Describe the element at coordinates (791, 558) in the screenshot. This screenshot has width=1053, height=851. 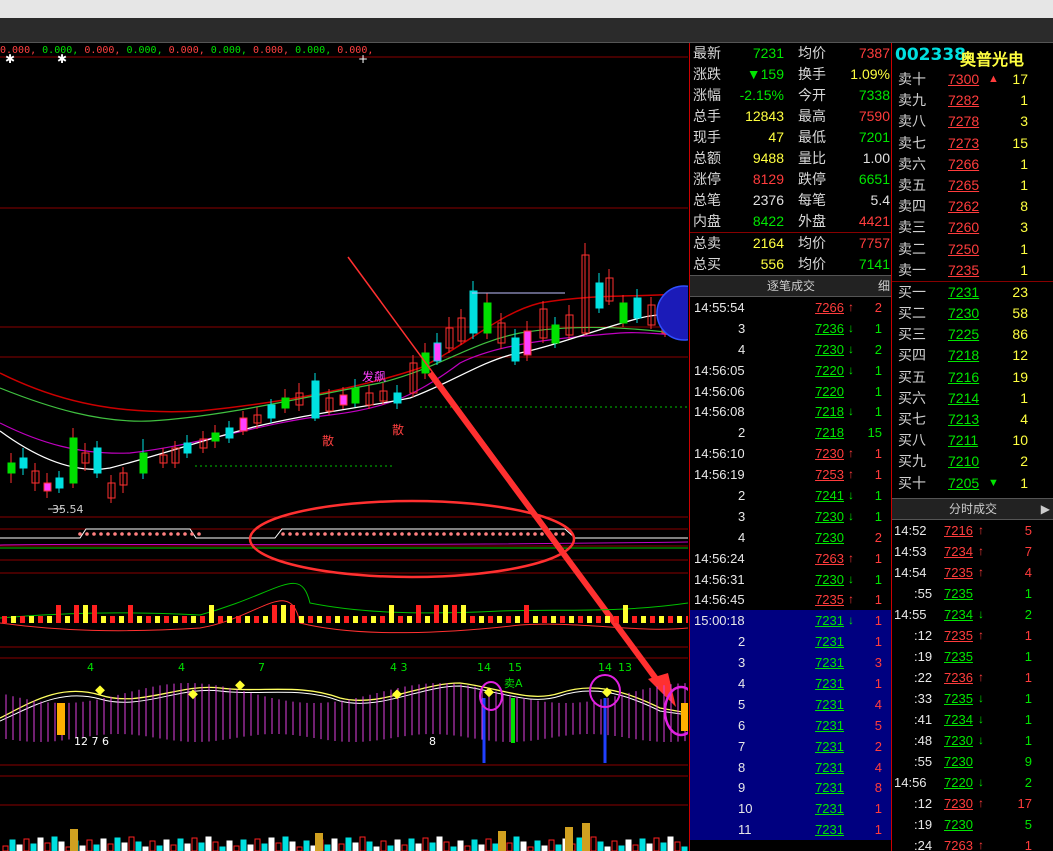
I see `tick-row: 14:56:24 7263 ↑ 1` at that location.